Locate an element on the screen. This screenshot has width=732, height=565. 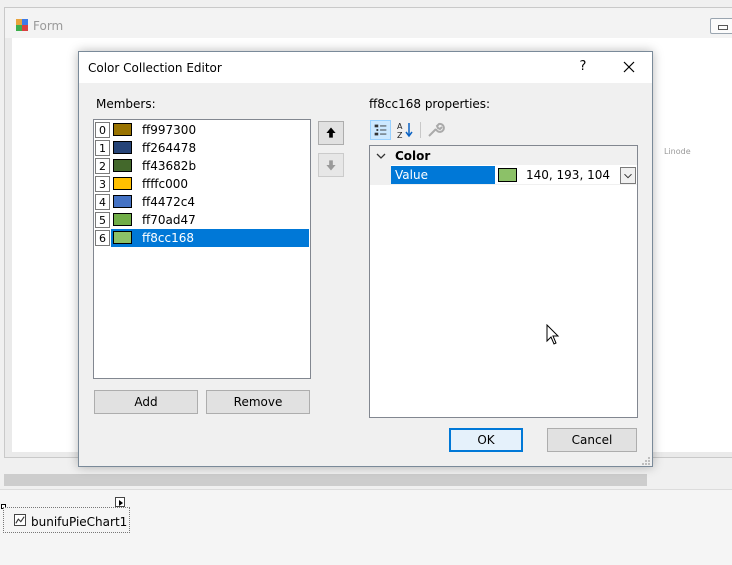
list-item-selected: 6 ff8cc168 is located at coordinates (202, 238).